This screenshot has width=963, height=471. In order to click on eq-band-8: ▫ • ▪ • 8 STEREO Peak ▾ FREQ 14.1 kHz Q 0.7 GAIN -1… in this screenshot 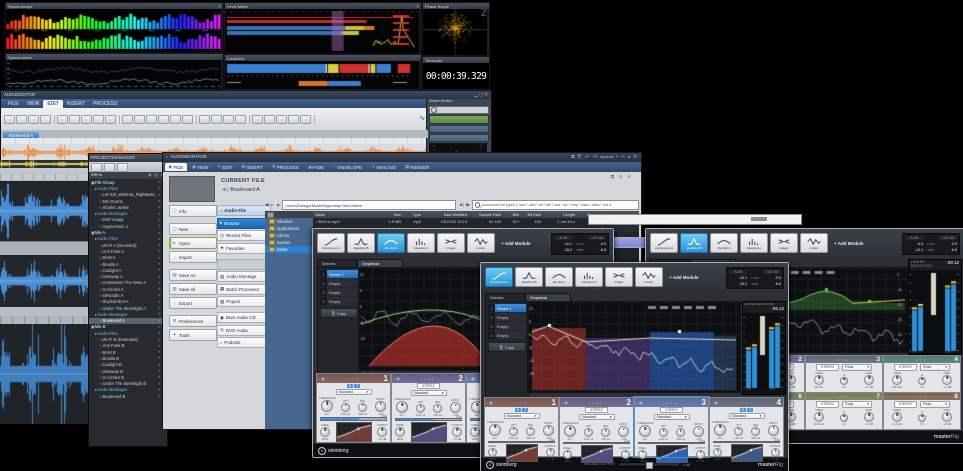, I will do `click(922, 411)`.